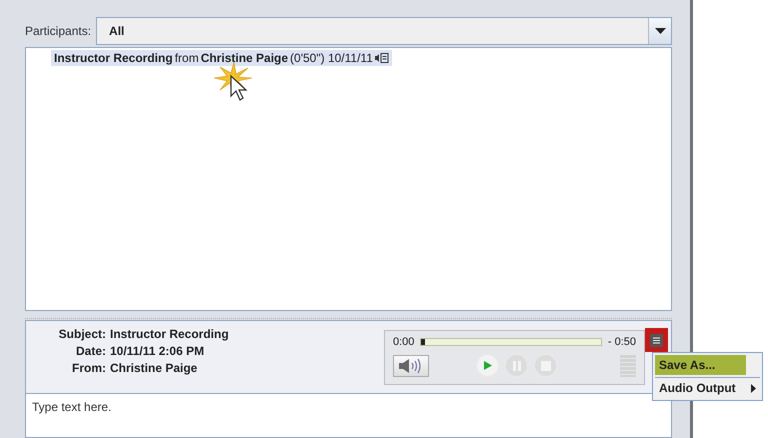 This screenshot has height=438, width=768. Describe the element at coordinates (158, 351) in the screenshot. I see `field-value: 10/11/11 2:06 PM` at that location.